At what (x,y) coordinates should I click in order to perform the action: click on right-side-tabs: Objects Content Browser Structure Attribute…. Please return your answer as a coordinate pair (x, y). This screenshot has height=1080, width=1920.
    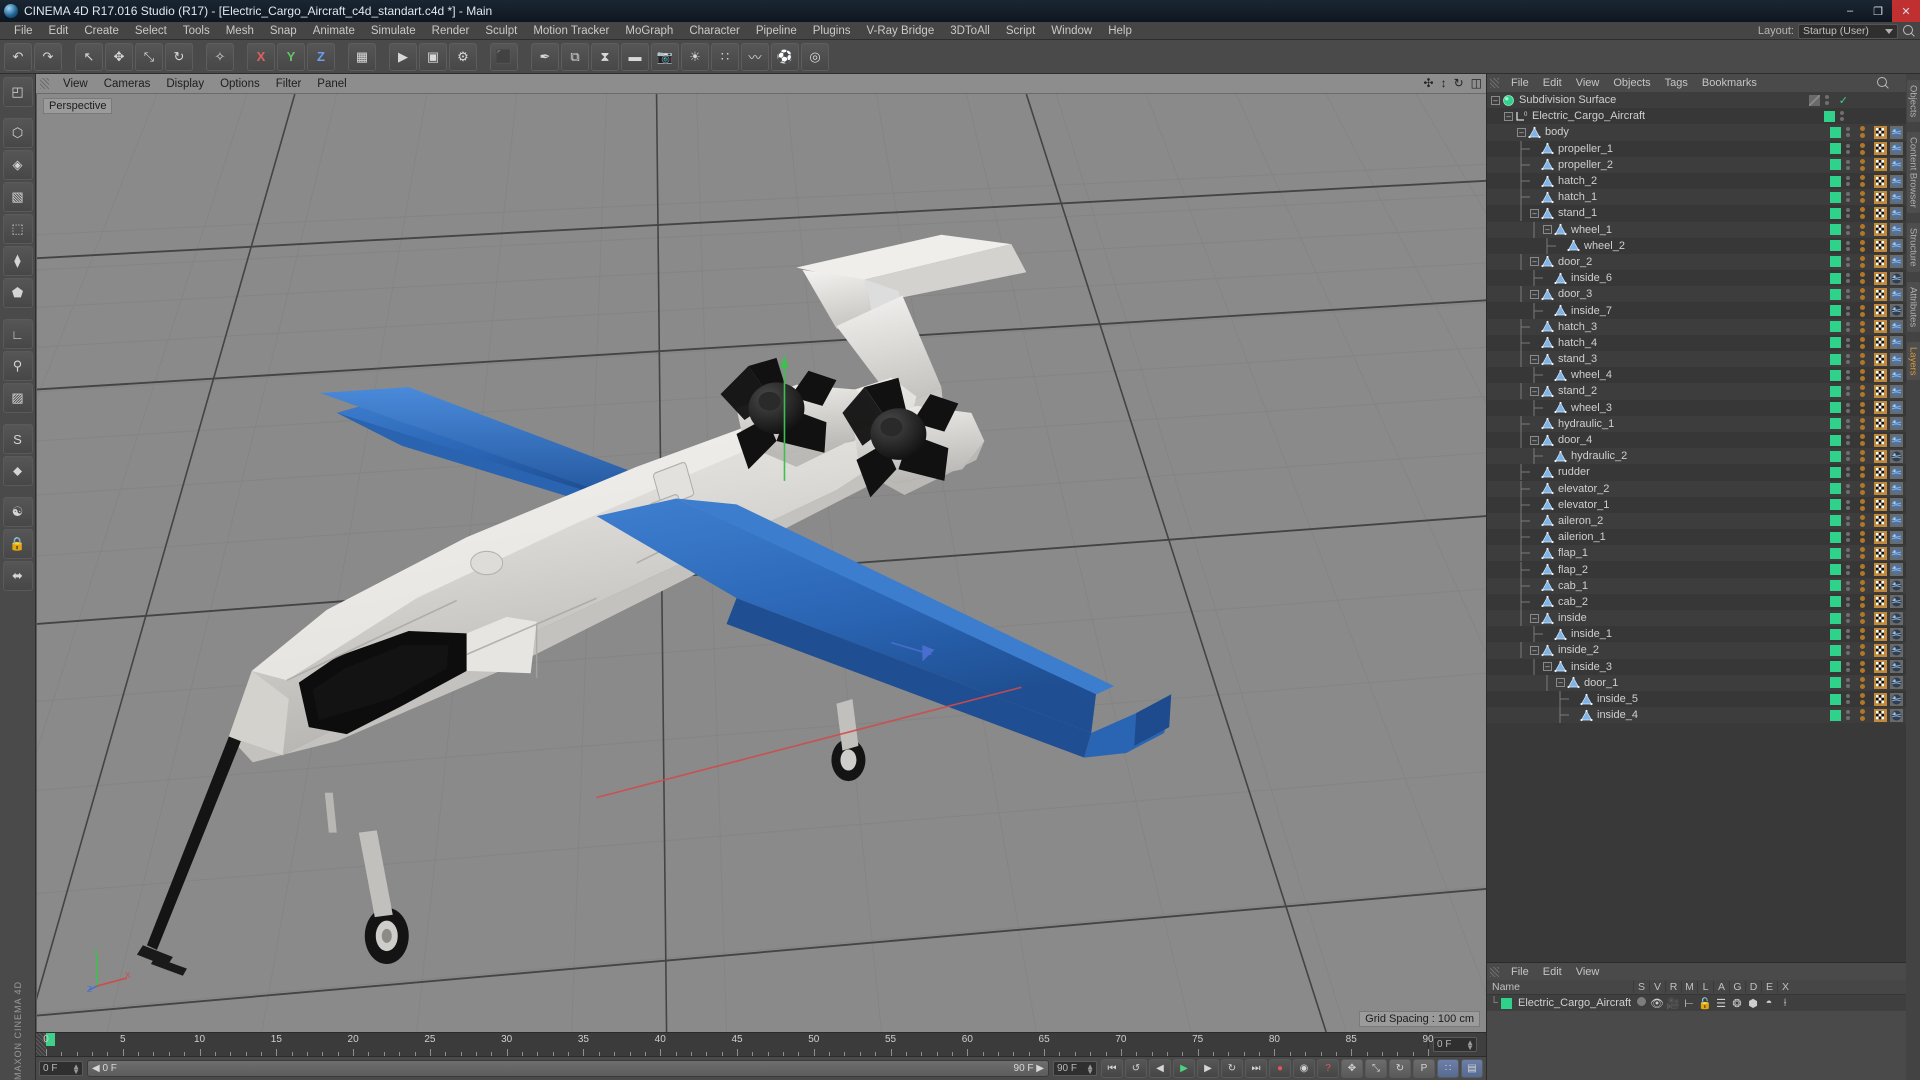
    Looking at the image, I should click on (1913, 577).